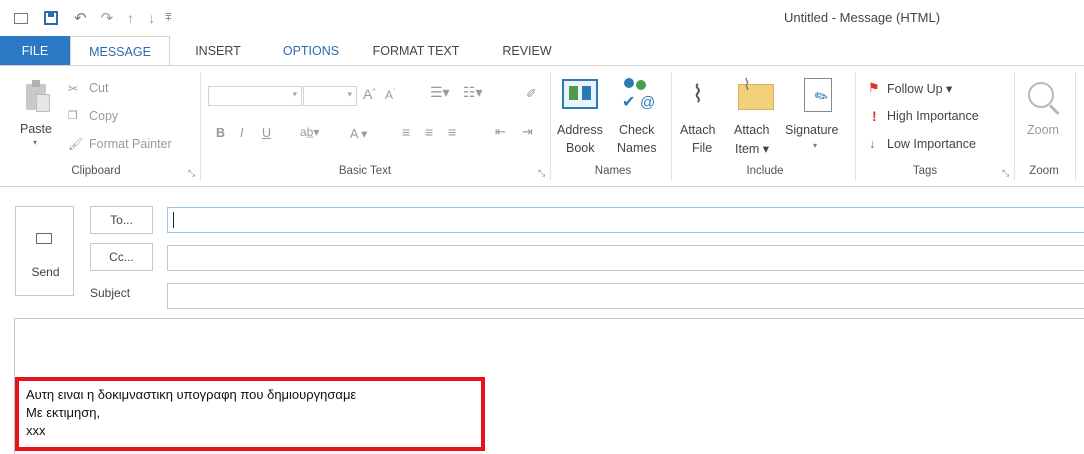  Describe the element at coordinates (872, 144) in the screenshot. I see `low-importance-icon: ↓` at that location.